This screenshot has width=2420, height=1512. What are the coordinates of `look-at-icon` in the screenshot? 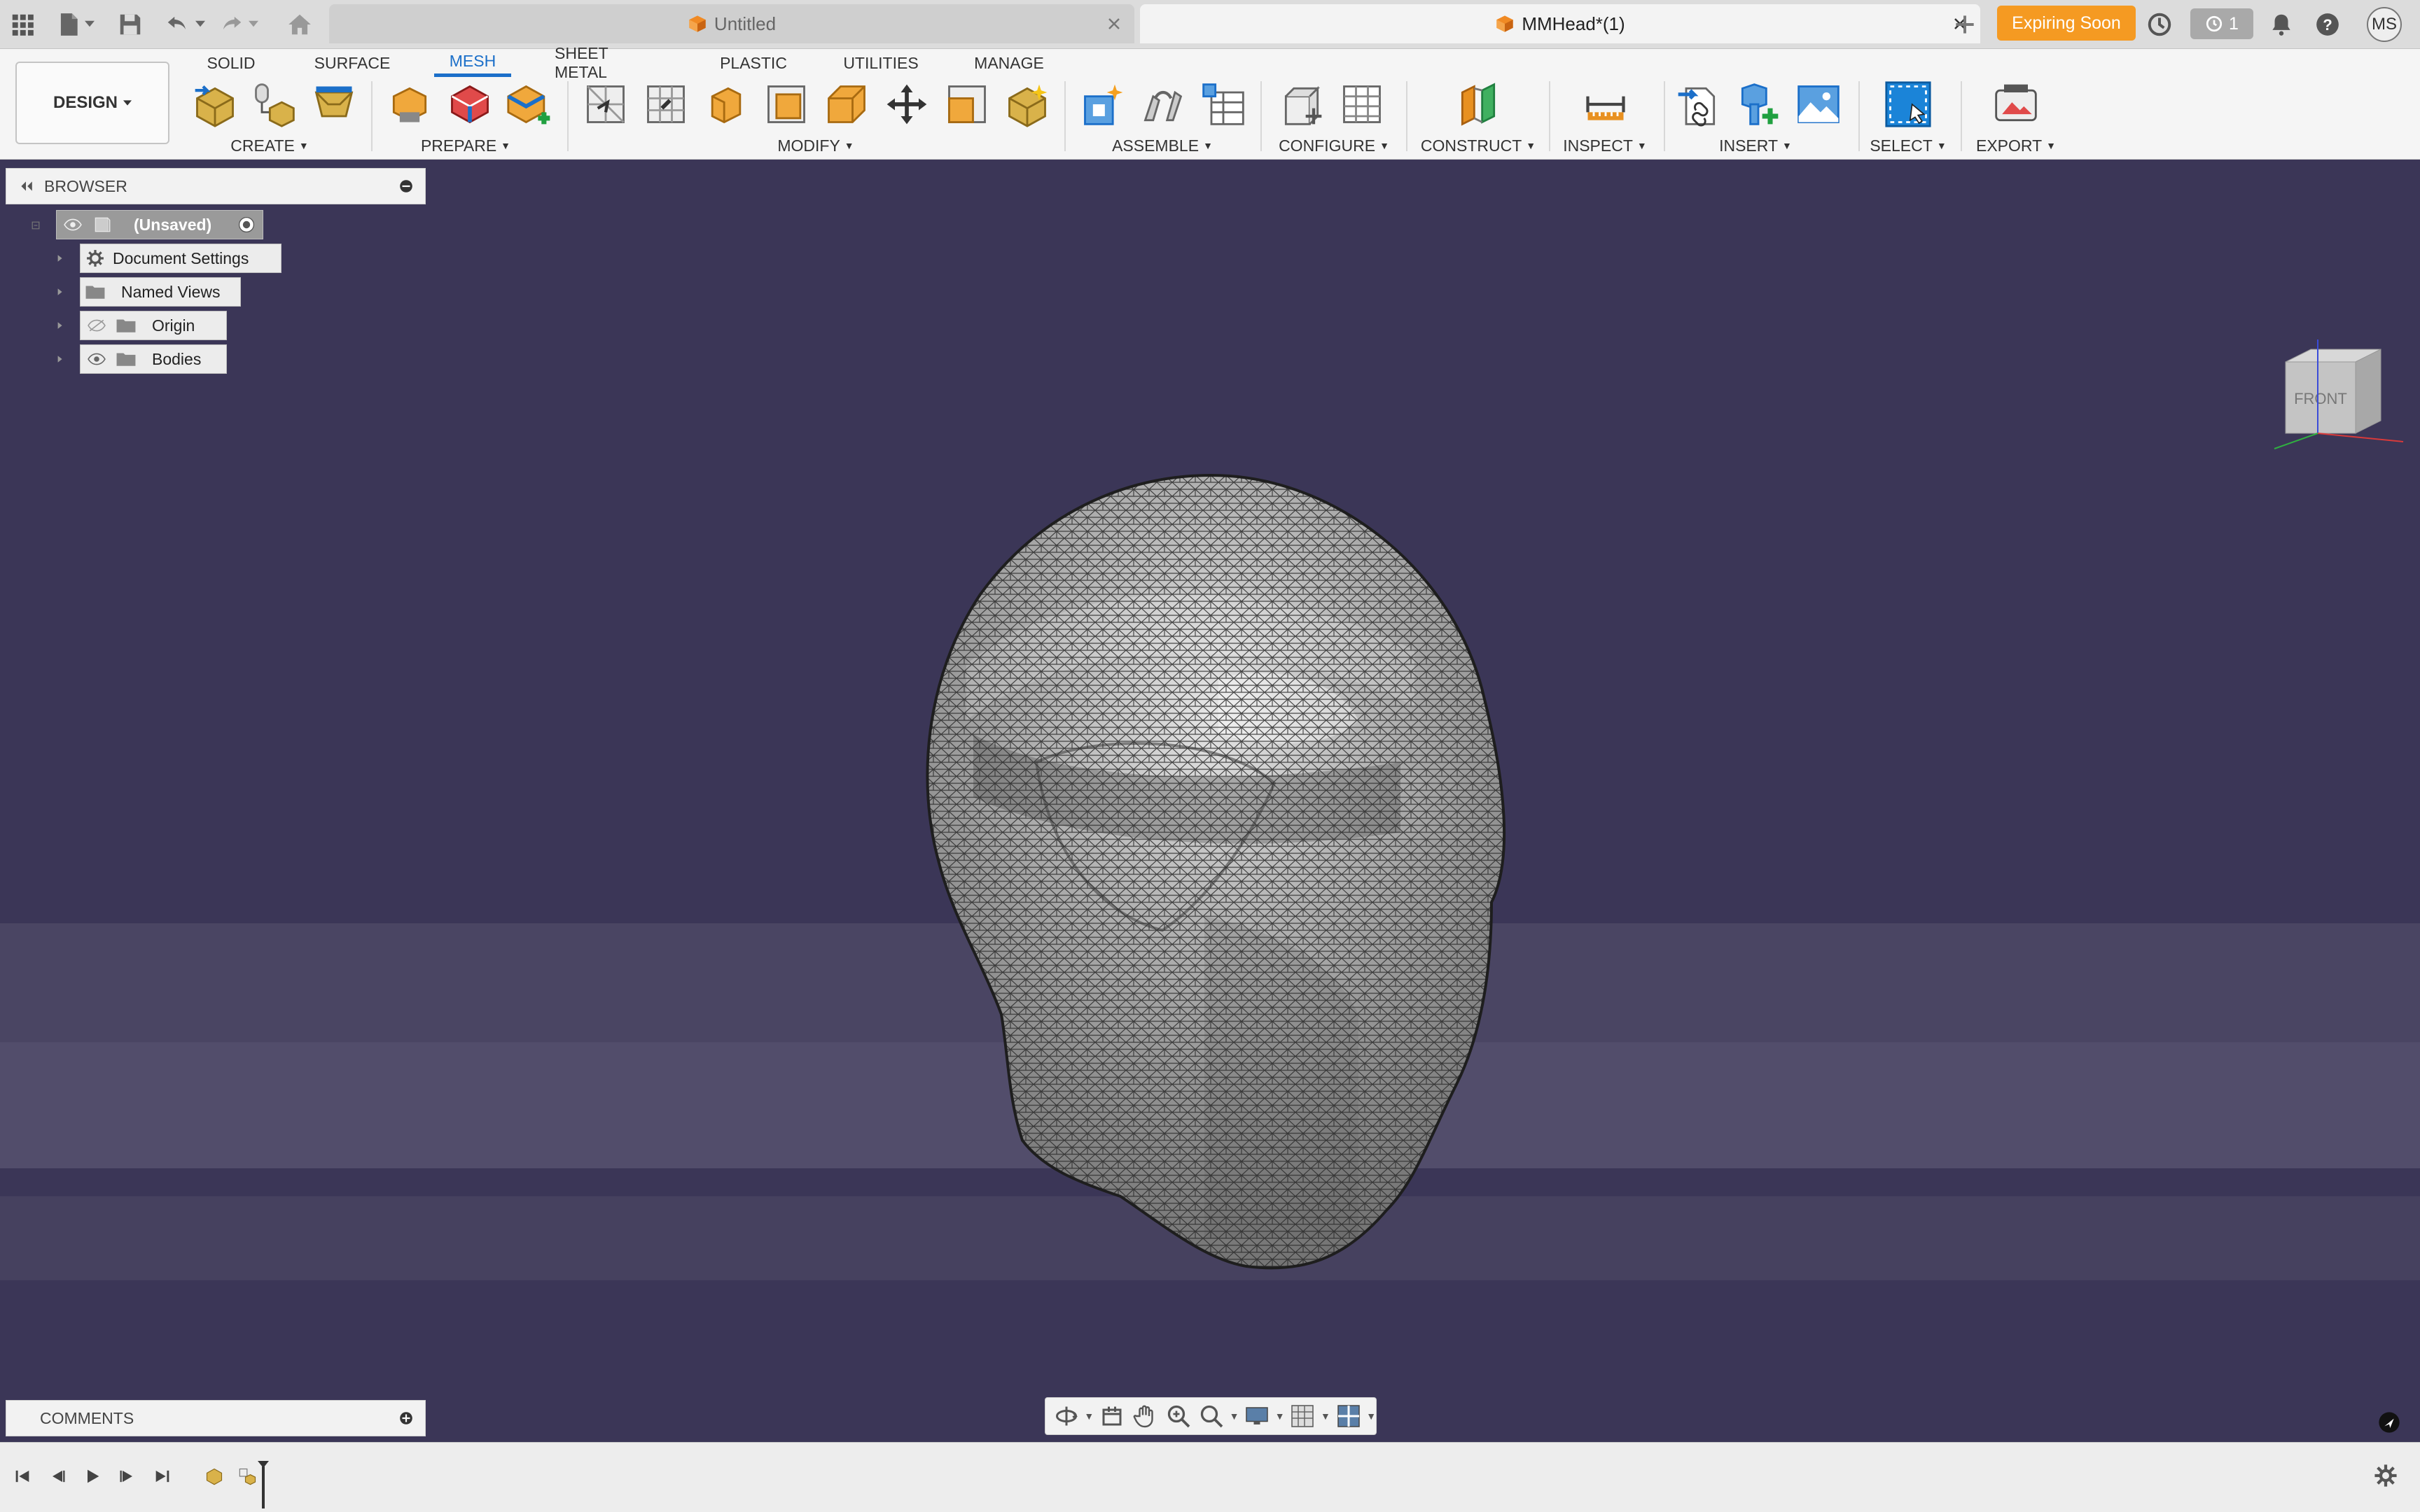 It's located at (1112, 1416).